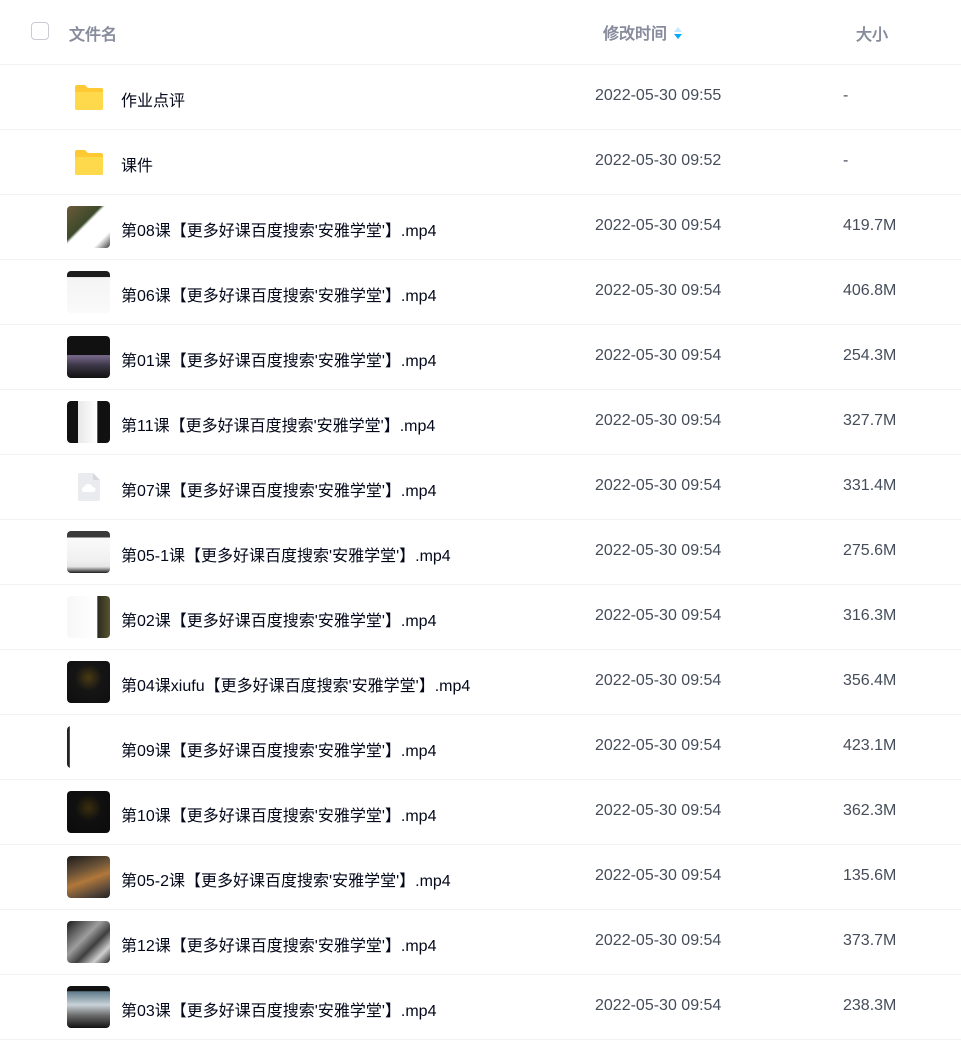  What do you see at coordinates (870, 1005) in the screenshot?
I see `file-size: 238.3M` at bounding box center [870, 1005].